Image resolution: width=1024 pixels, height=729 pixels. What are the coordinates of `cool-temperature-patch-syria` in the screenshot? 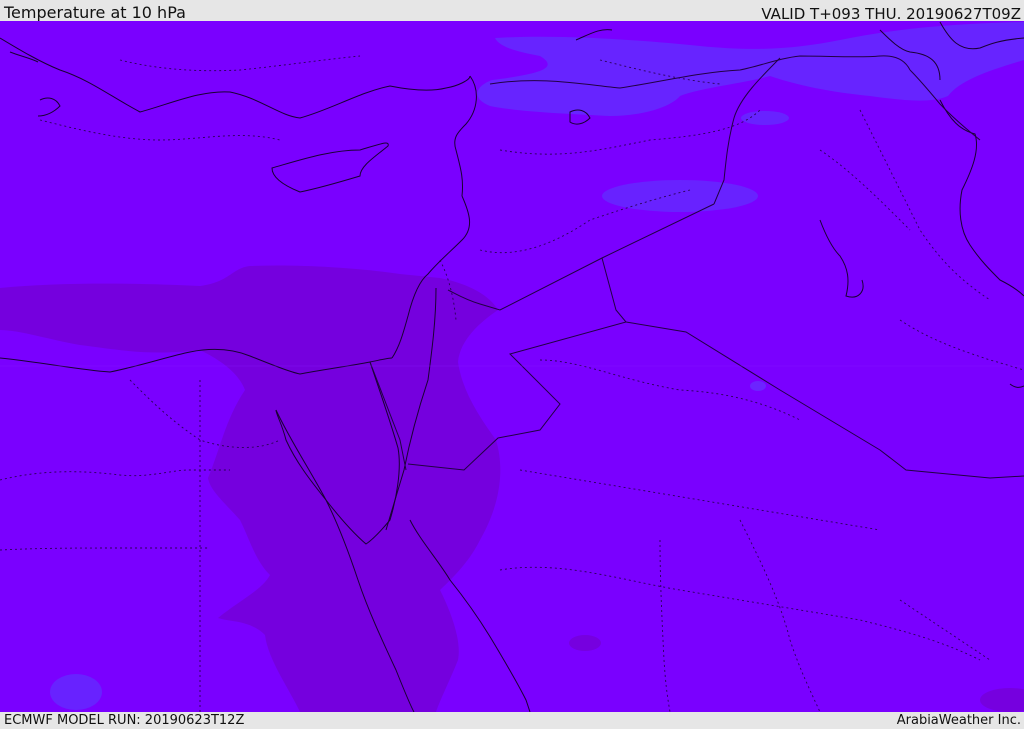 It's located at (680, 196).